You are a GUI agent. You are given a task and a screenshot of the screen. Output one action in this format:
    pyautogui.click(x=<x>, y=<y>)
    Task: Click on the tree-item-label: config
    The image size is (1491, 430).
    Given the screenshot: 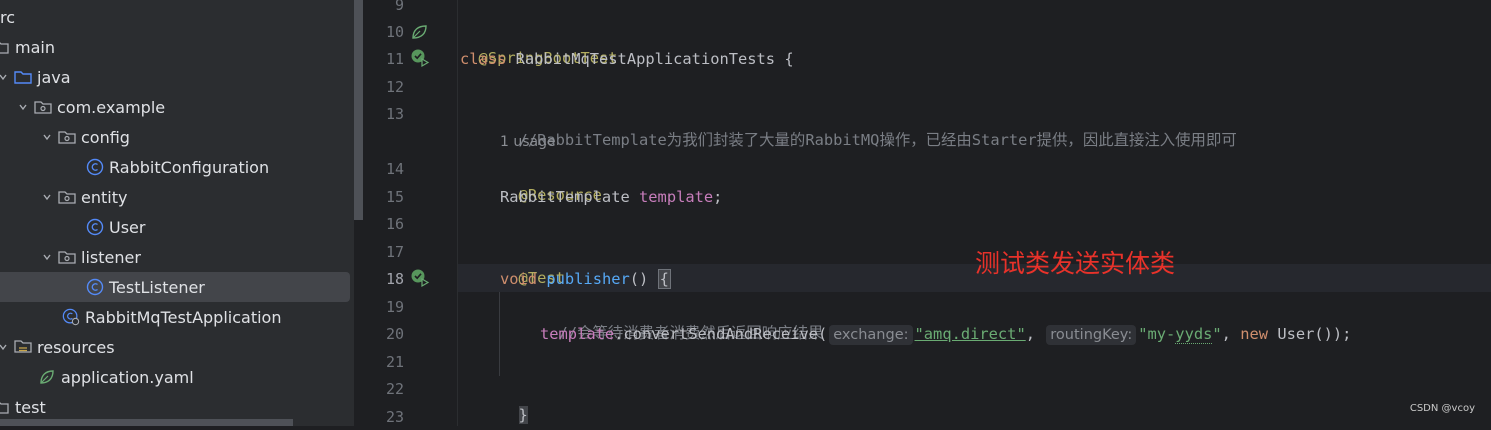 What is the action you would take?
    pyautogui.click(x=105, y=137)
    